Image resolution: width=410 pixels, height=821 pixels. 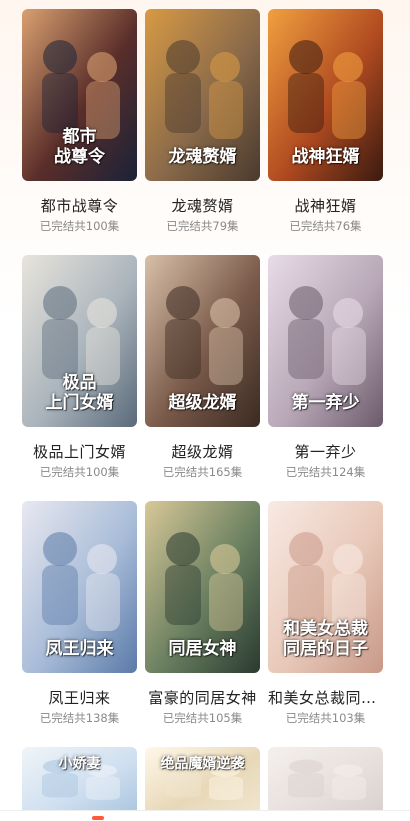 I want to click on drama-poster: 凤王归来, so click(x=79, y=587).